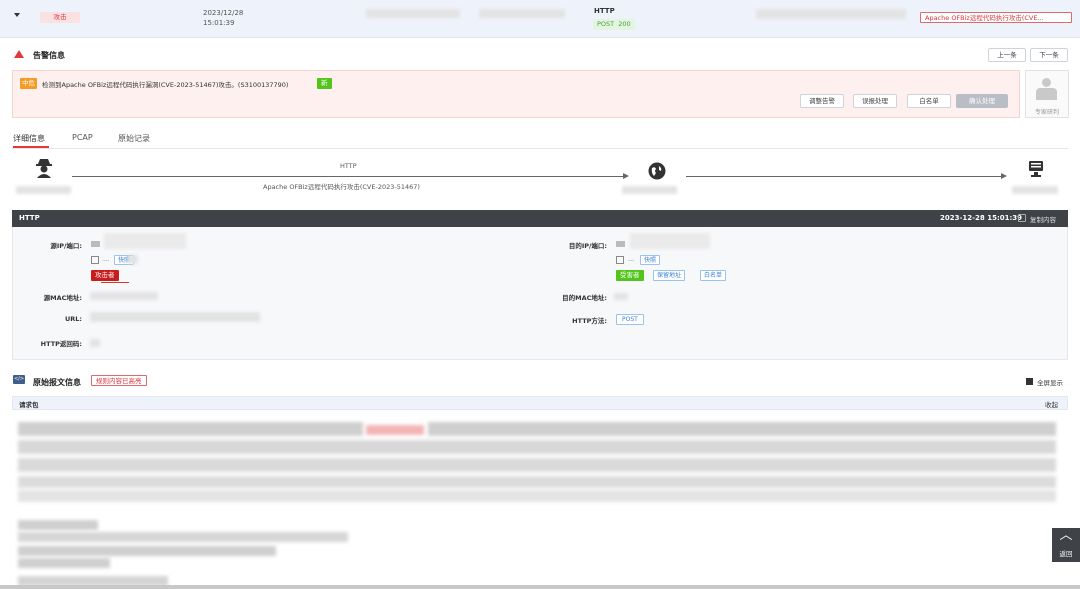 The image size is (1080, 589). I want to click on fullscreen-icon, so click(1029, 381).